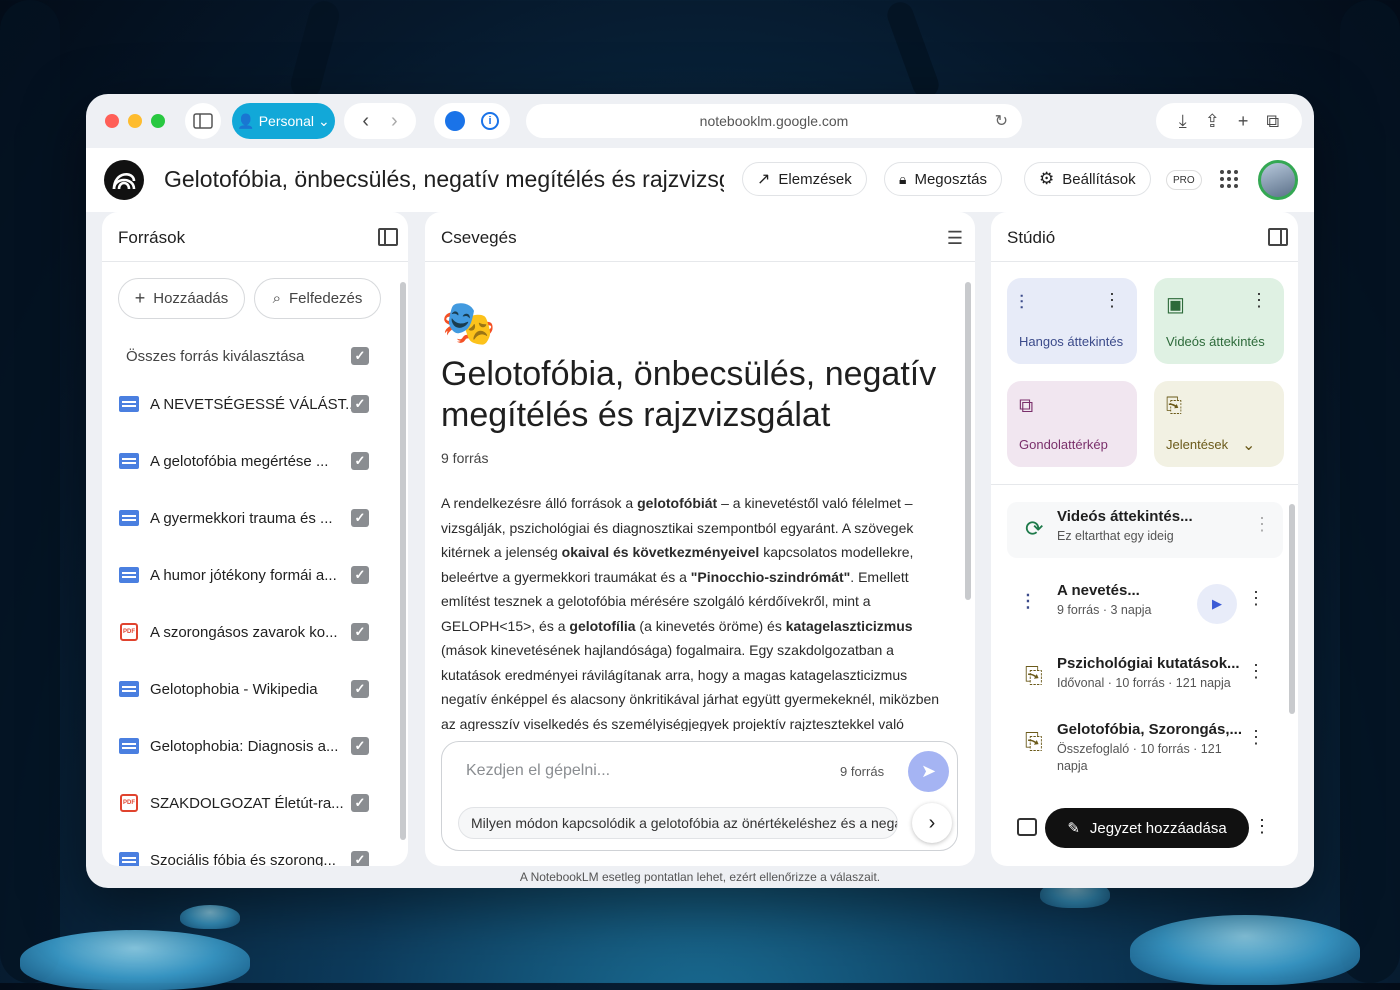  Describe the element at coordinates (1272, 121) in the screenshot. I see `tabs-overview-icon: ⧉` at that location.